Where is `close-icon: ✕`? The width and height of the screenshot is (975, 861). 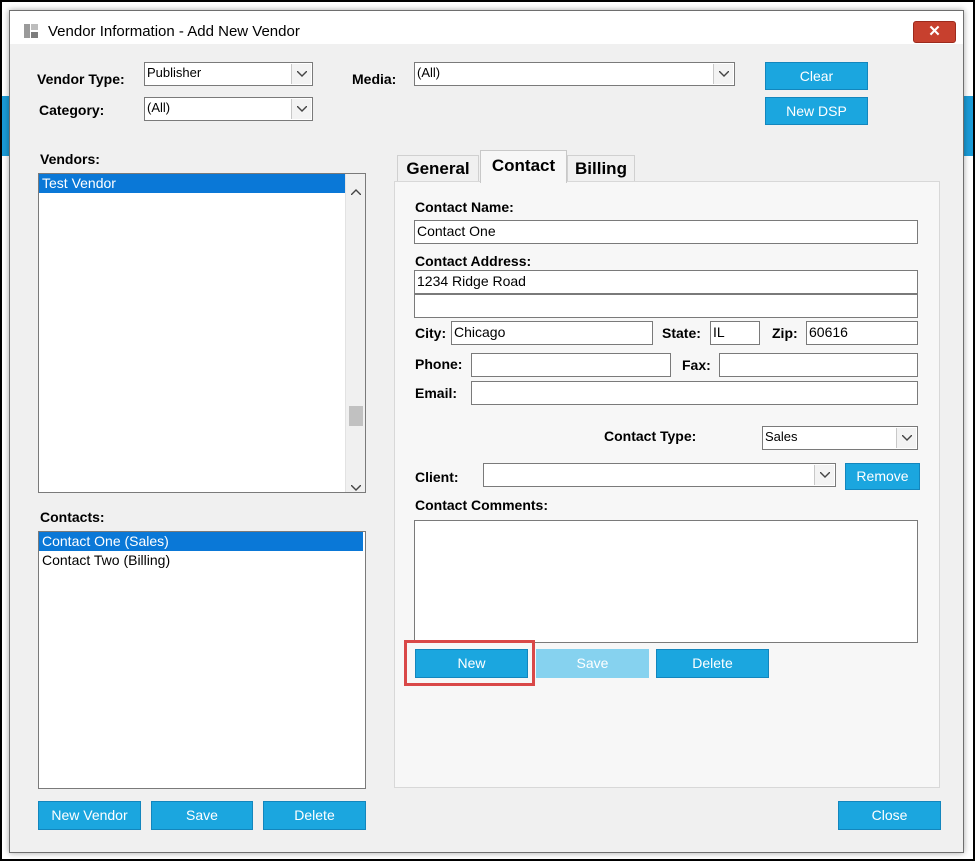 close-icon: ✕ is located at coordinates (934, 31).